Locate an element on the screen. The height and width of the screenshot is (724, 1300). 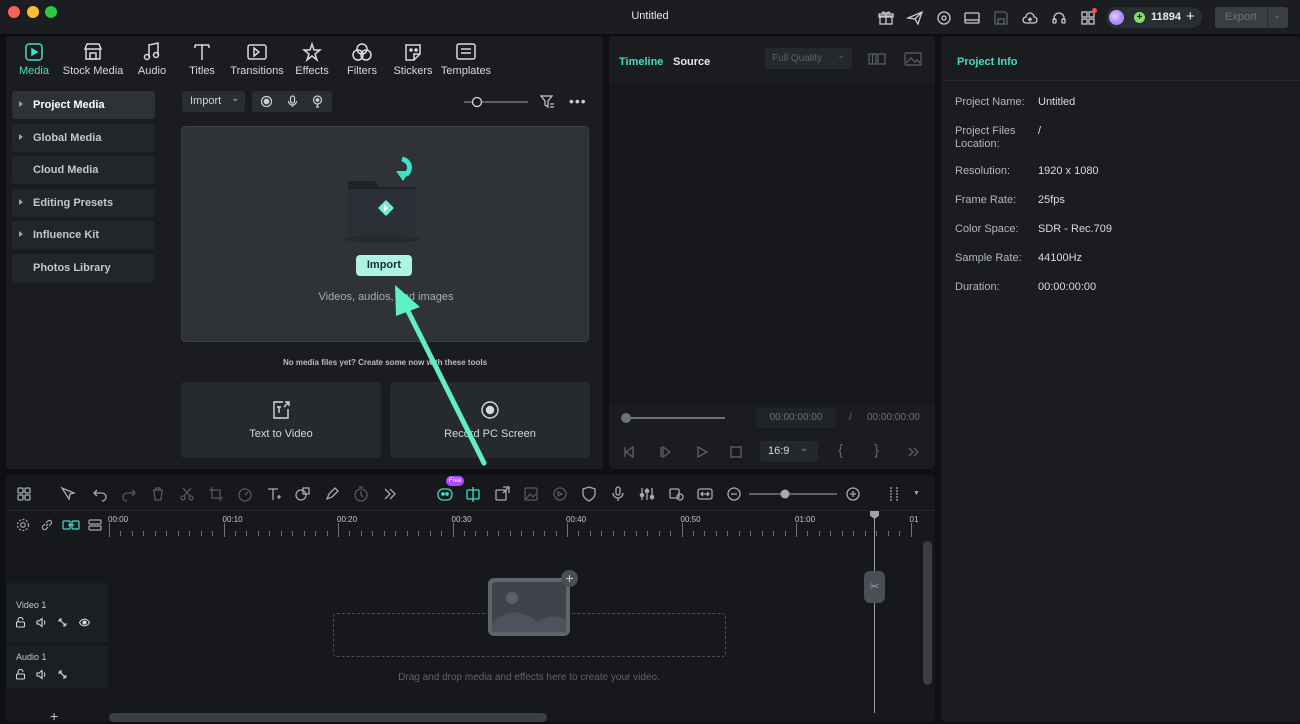
tab-templates: Templates is located at coordinates (466, 59).